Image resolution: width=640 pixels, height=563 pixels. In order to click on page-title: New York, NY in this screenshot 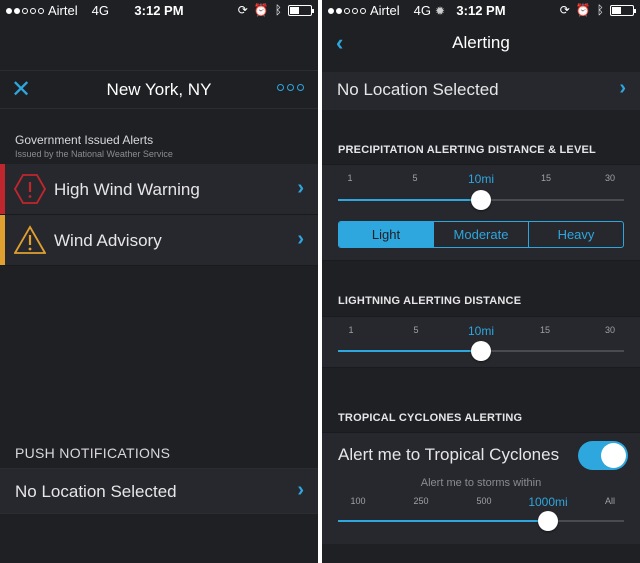, I will do `click(159, 89)`.